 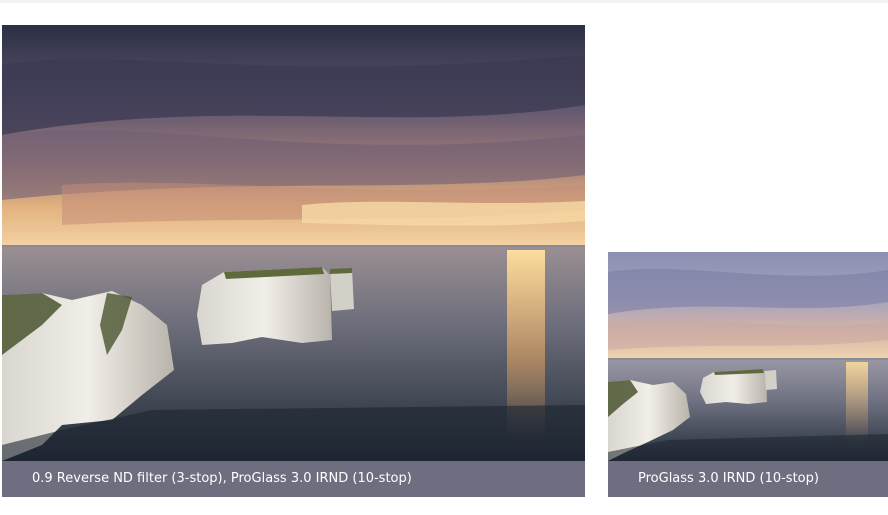 I want to click on photo-caption-small: ProGlass 3.0 IRND (10-stop), so click(x=748, y=479).